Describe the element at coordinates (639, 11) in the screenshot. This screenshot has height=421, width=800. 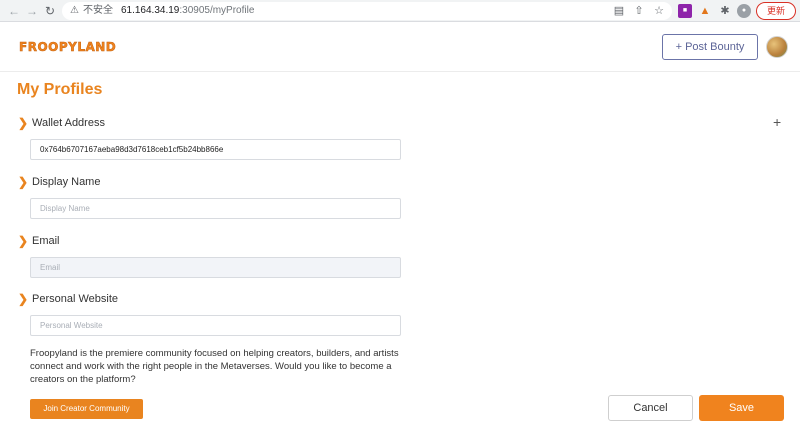
I see `share-icon: ⇧` at that location.